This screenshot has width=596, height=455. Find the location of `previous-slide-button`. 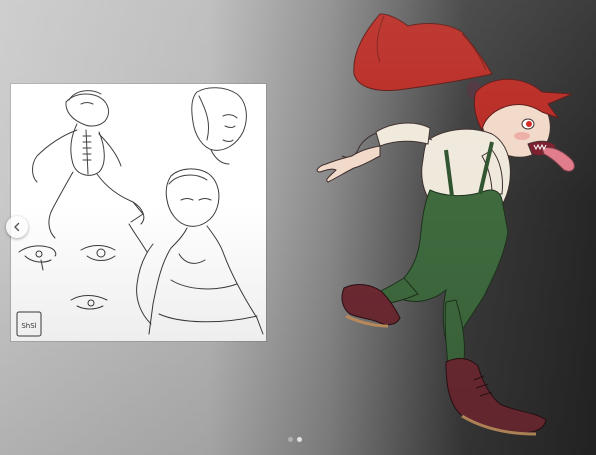

previous-slide-button is located at coordinates (17, 227).